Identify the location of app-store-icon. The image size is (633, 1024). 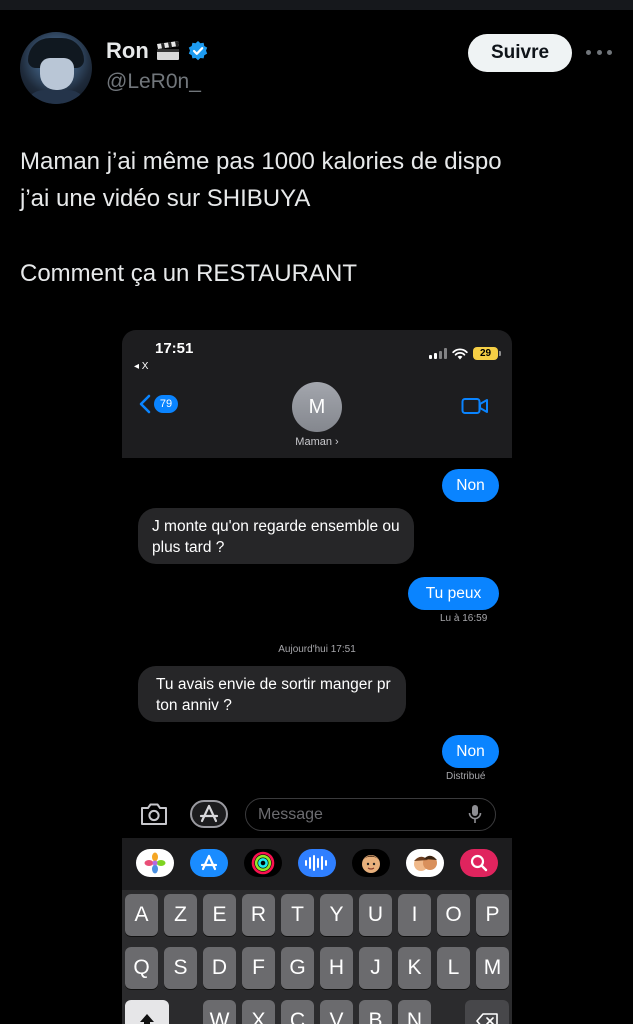
(209, 814).